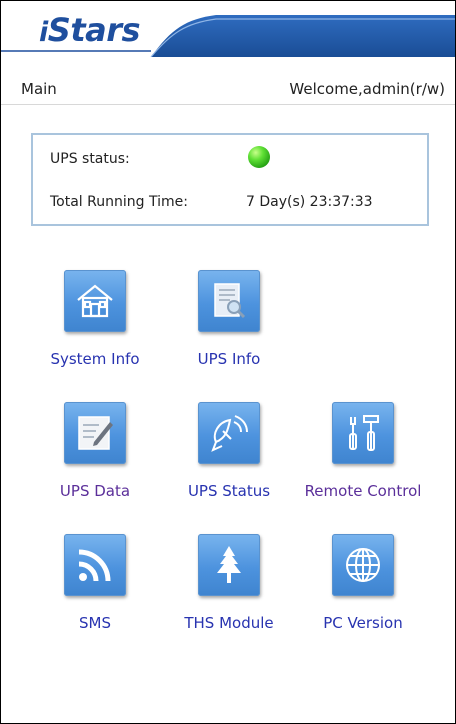 The height and width of the screenshot is (724, 456). What do you see at coordinates (95, 301) in the screenshot?
I see `house-icon` at bounding box center [95, 301].